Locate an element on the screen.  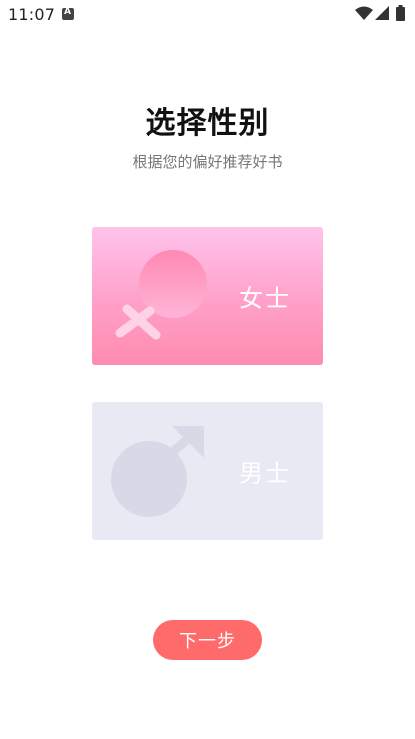
female-label: 女士 is located at coordinates (265, 298).